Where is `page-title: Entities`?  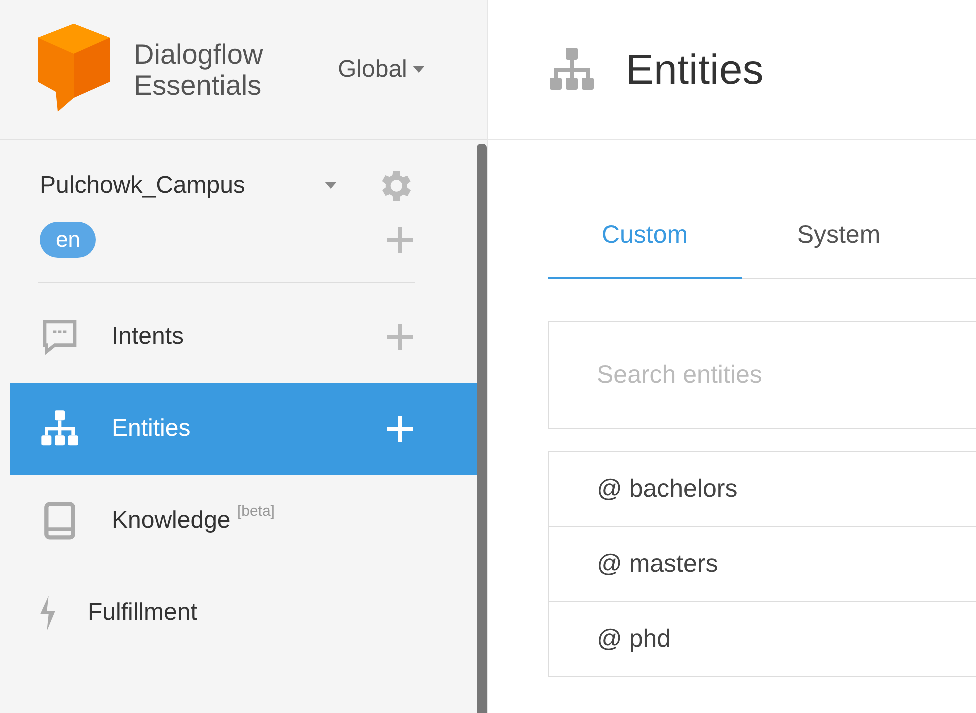
page-title: Entities is located at coordinates (695, 70).